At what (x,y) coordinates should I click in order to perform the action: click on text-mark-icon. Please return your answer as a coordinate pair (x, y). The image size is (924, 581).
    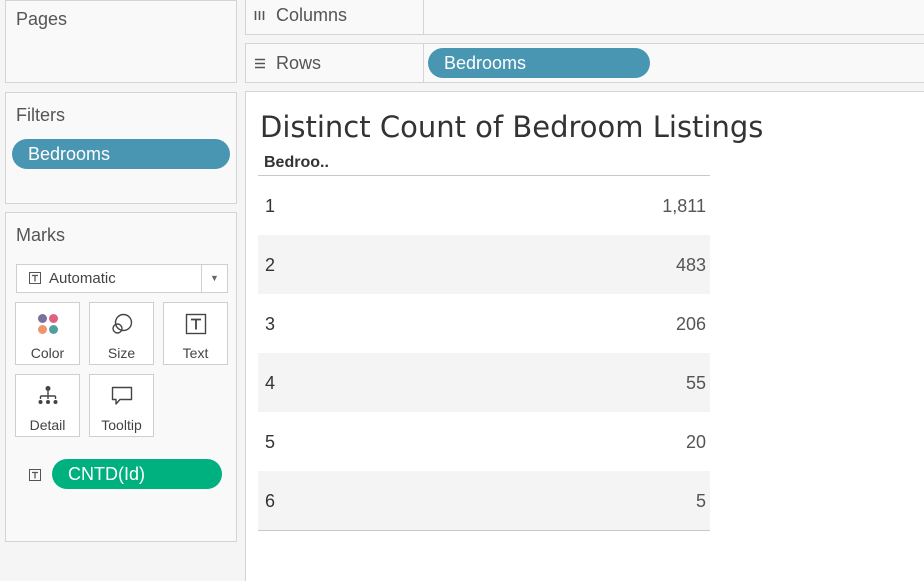
    Looking at the image, I should click on (35, 279).